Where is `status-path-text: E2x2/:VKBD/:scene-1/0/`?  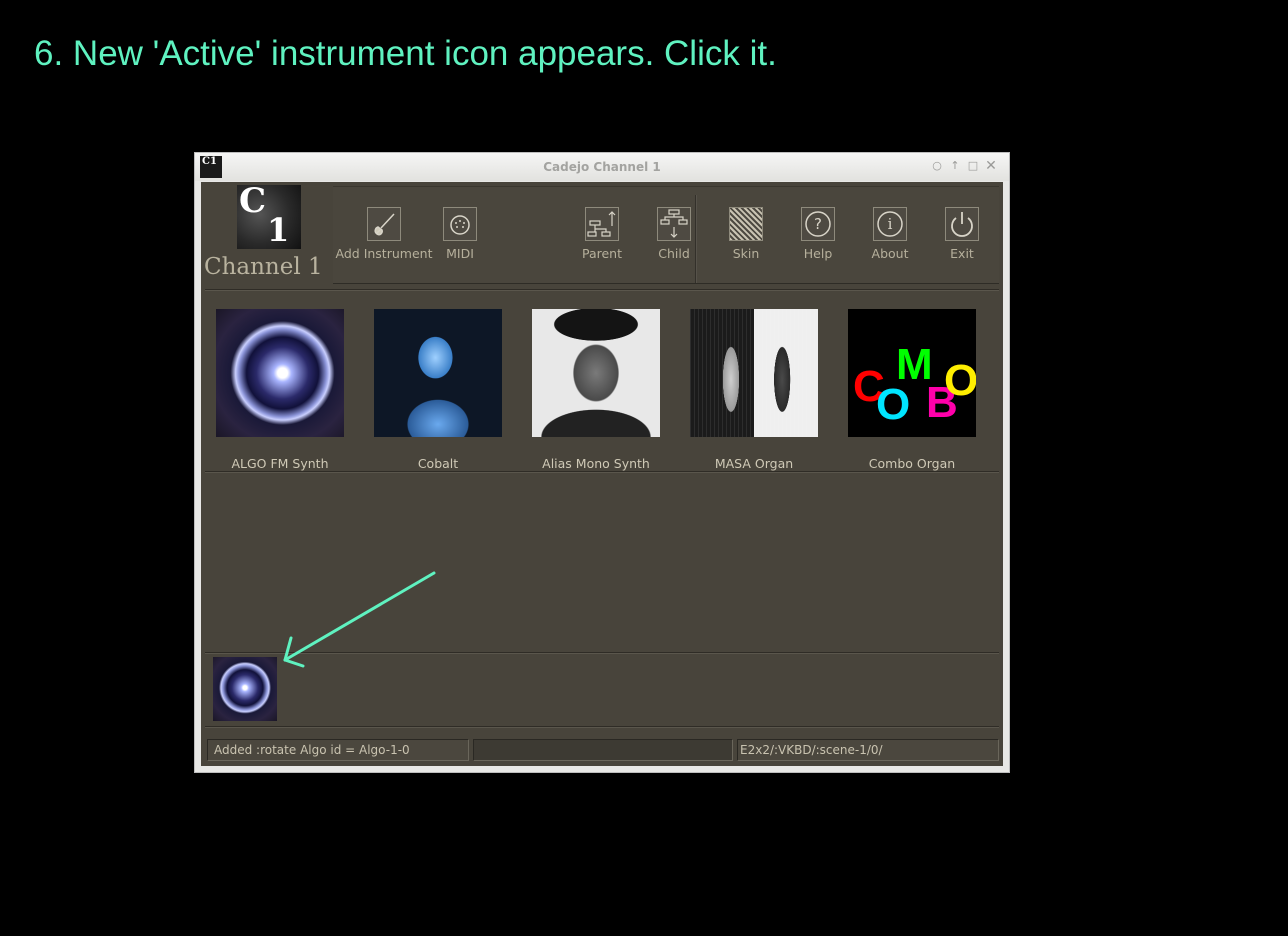 status-path-text: E2x2/:VKBD/:scene-1/0/ is located at coordinates (811, 750).